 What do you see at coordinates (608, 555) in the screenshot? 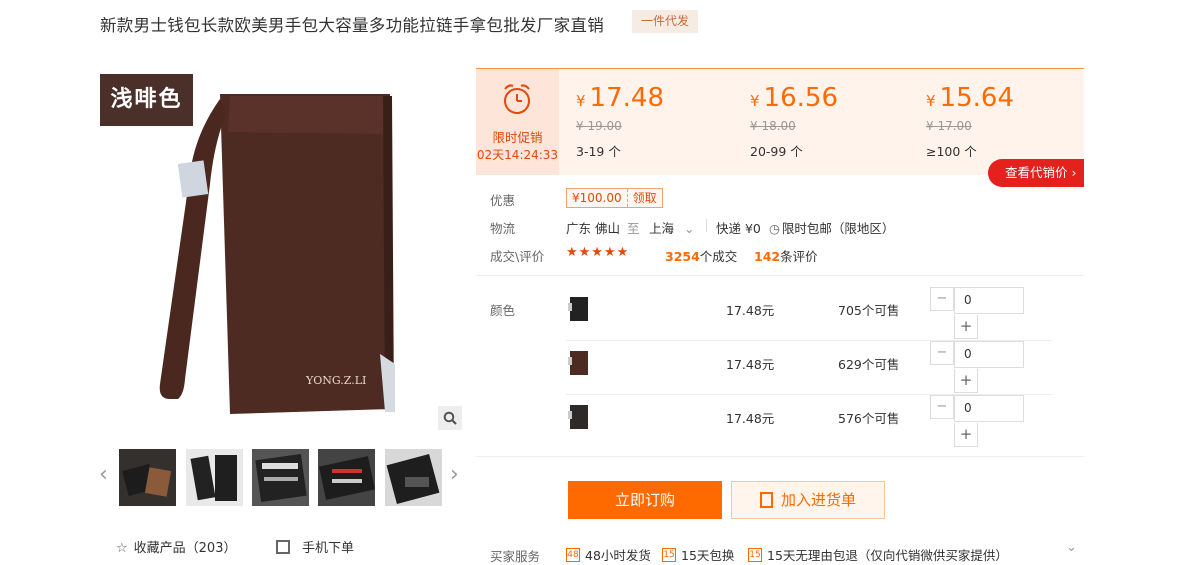
I see `service-item: 48 48小时发货` at bounding box center [608, 555].